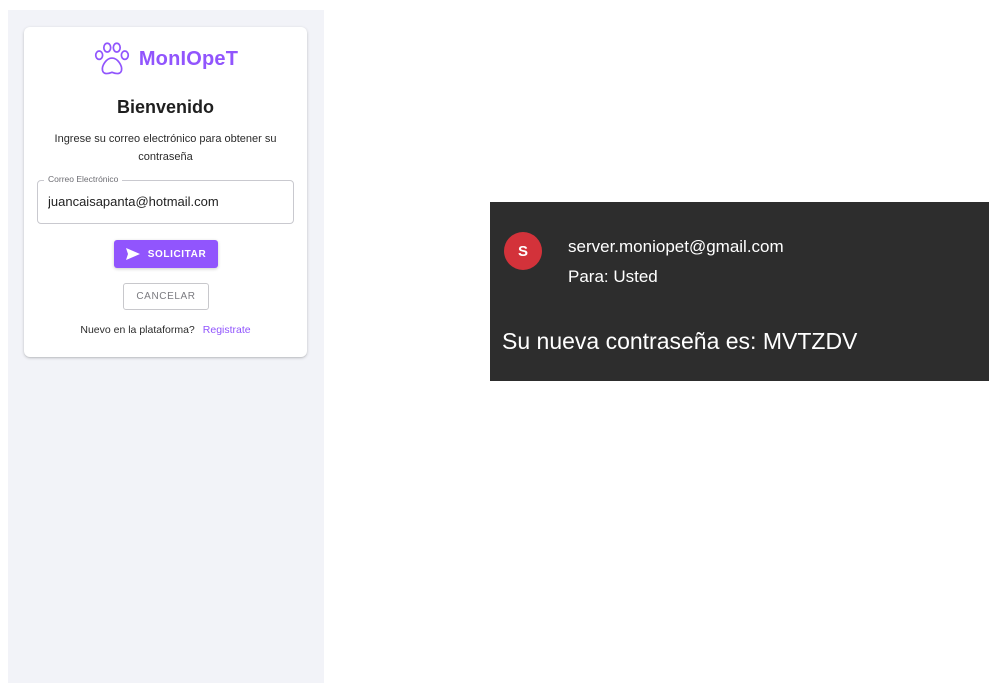 The height and width of the screenshot is (683, 989). Describe the element at coordinates (177, 254) in the screenshot. I see `request-button-label: SOLICITAR` at that location.